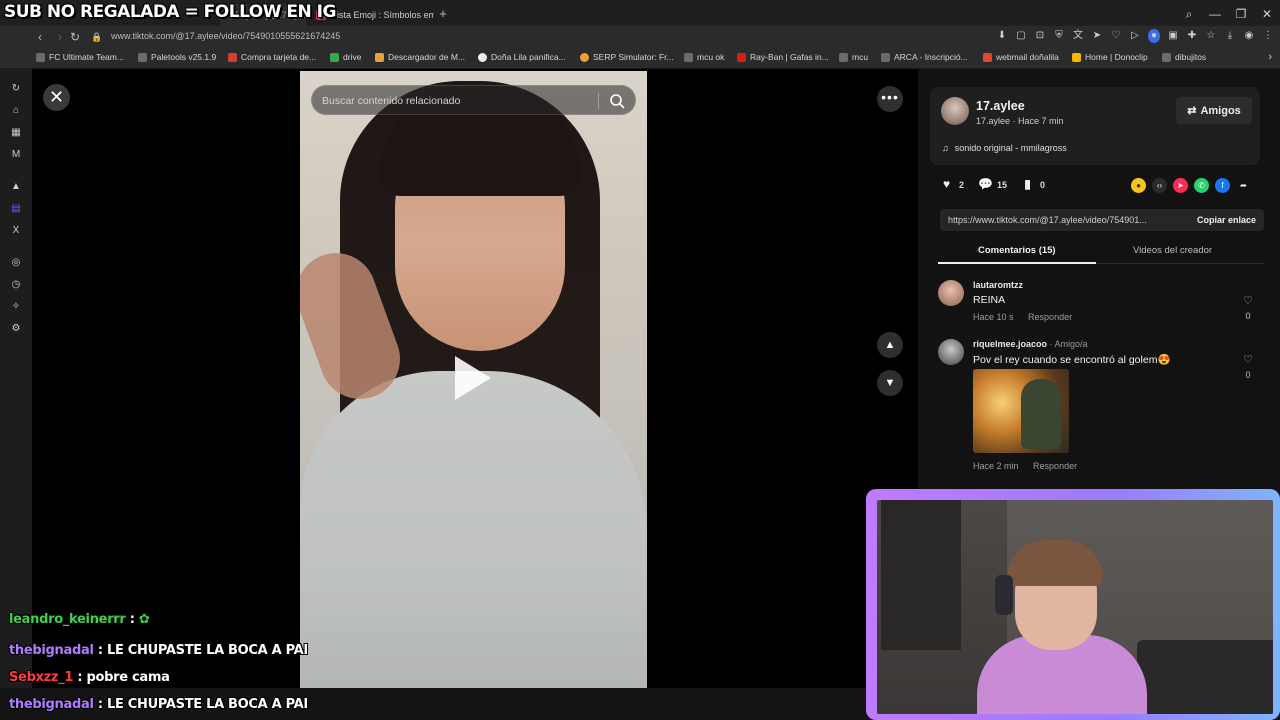  I want to click on restore-icon: ❐, so click(1241, 14).